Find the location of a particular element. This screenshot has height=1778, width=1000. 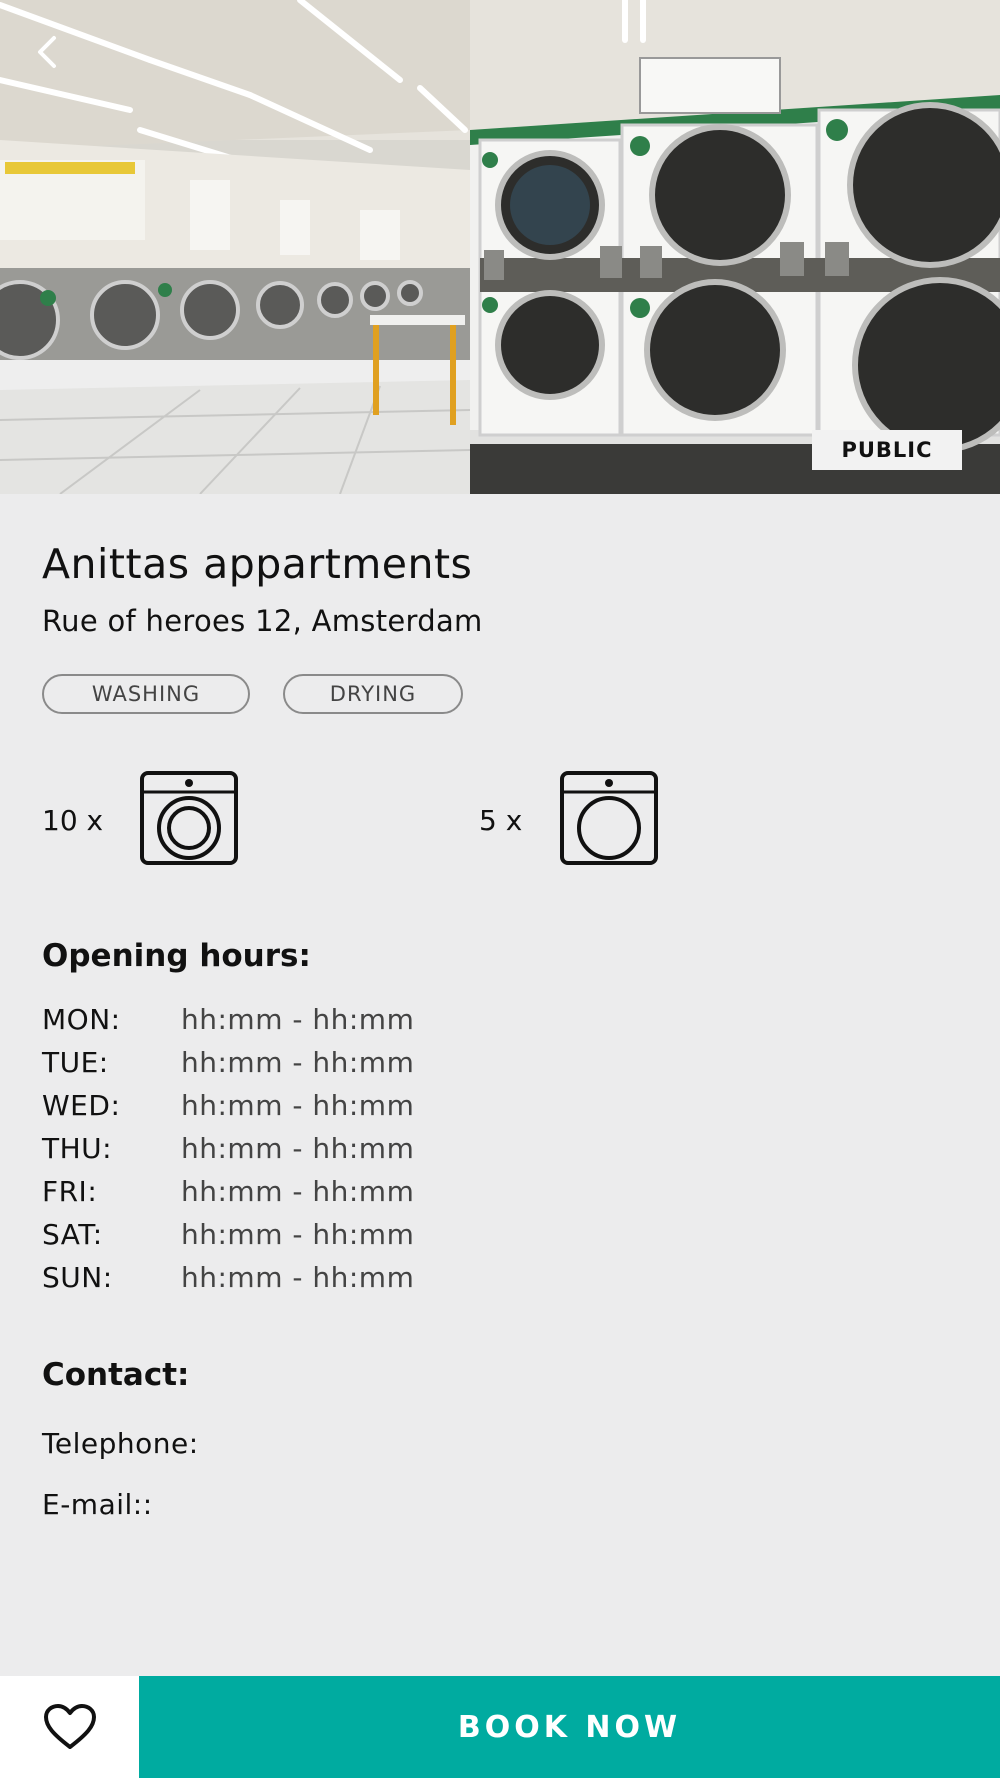

heart-icon is located at coordinates (69, 1726).